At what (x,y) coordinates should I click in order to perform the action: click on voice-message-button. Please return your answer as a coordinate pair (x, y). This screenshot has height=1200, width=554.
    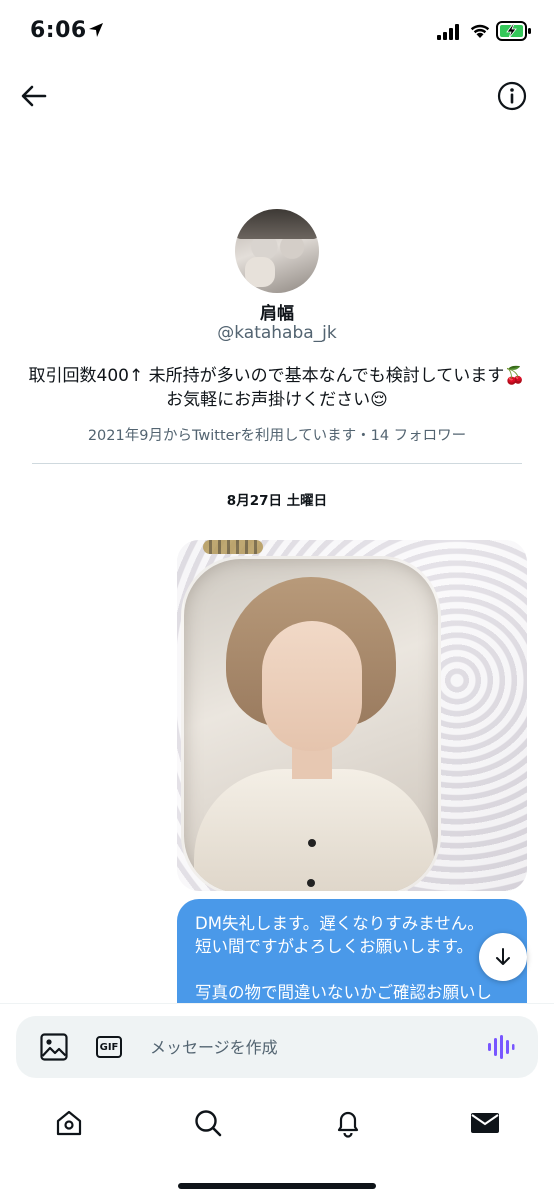
    Looking at the image, I should click on (501, 1047).